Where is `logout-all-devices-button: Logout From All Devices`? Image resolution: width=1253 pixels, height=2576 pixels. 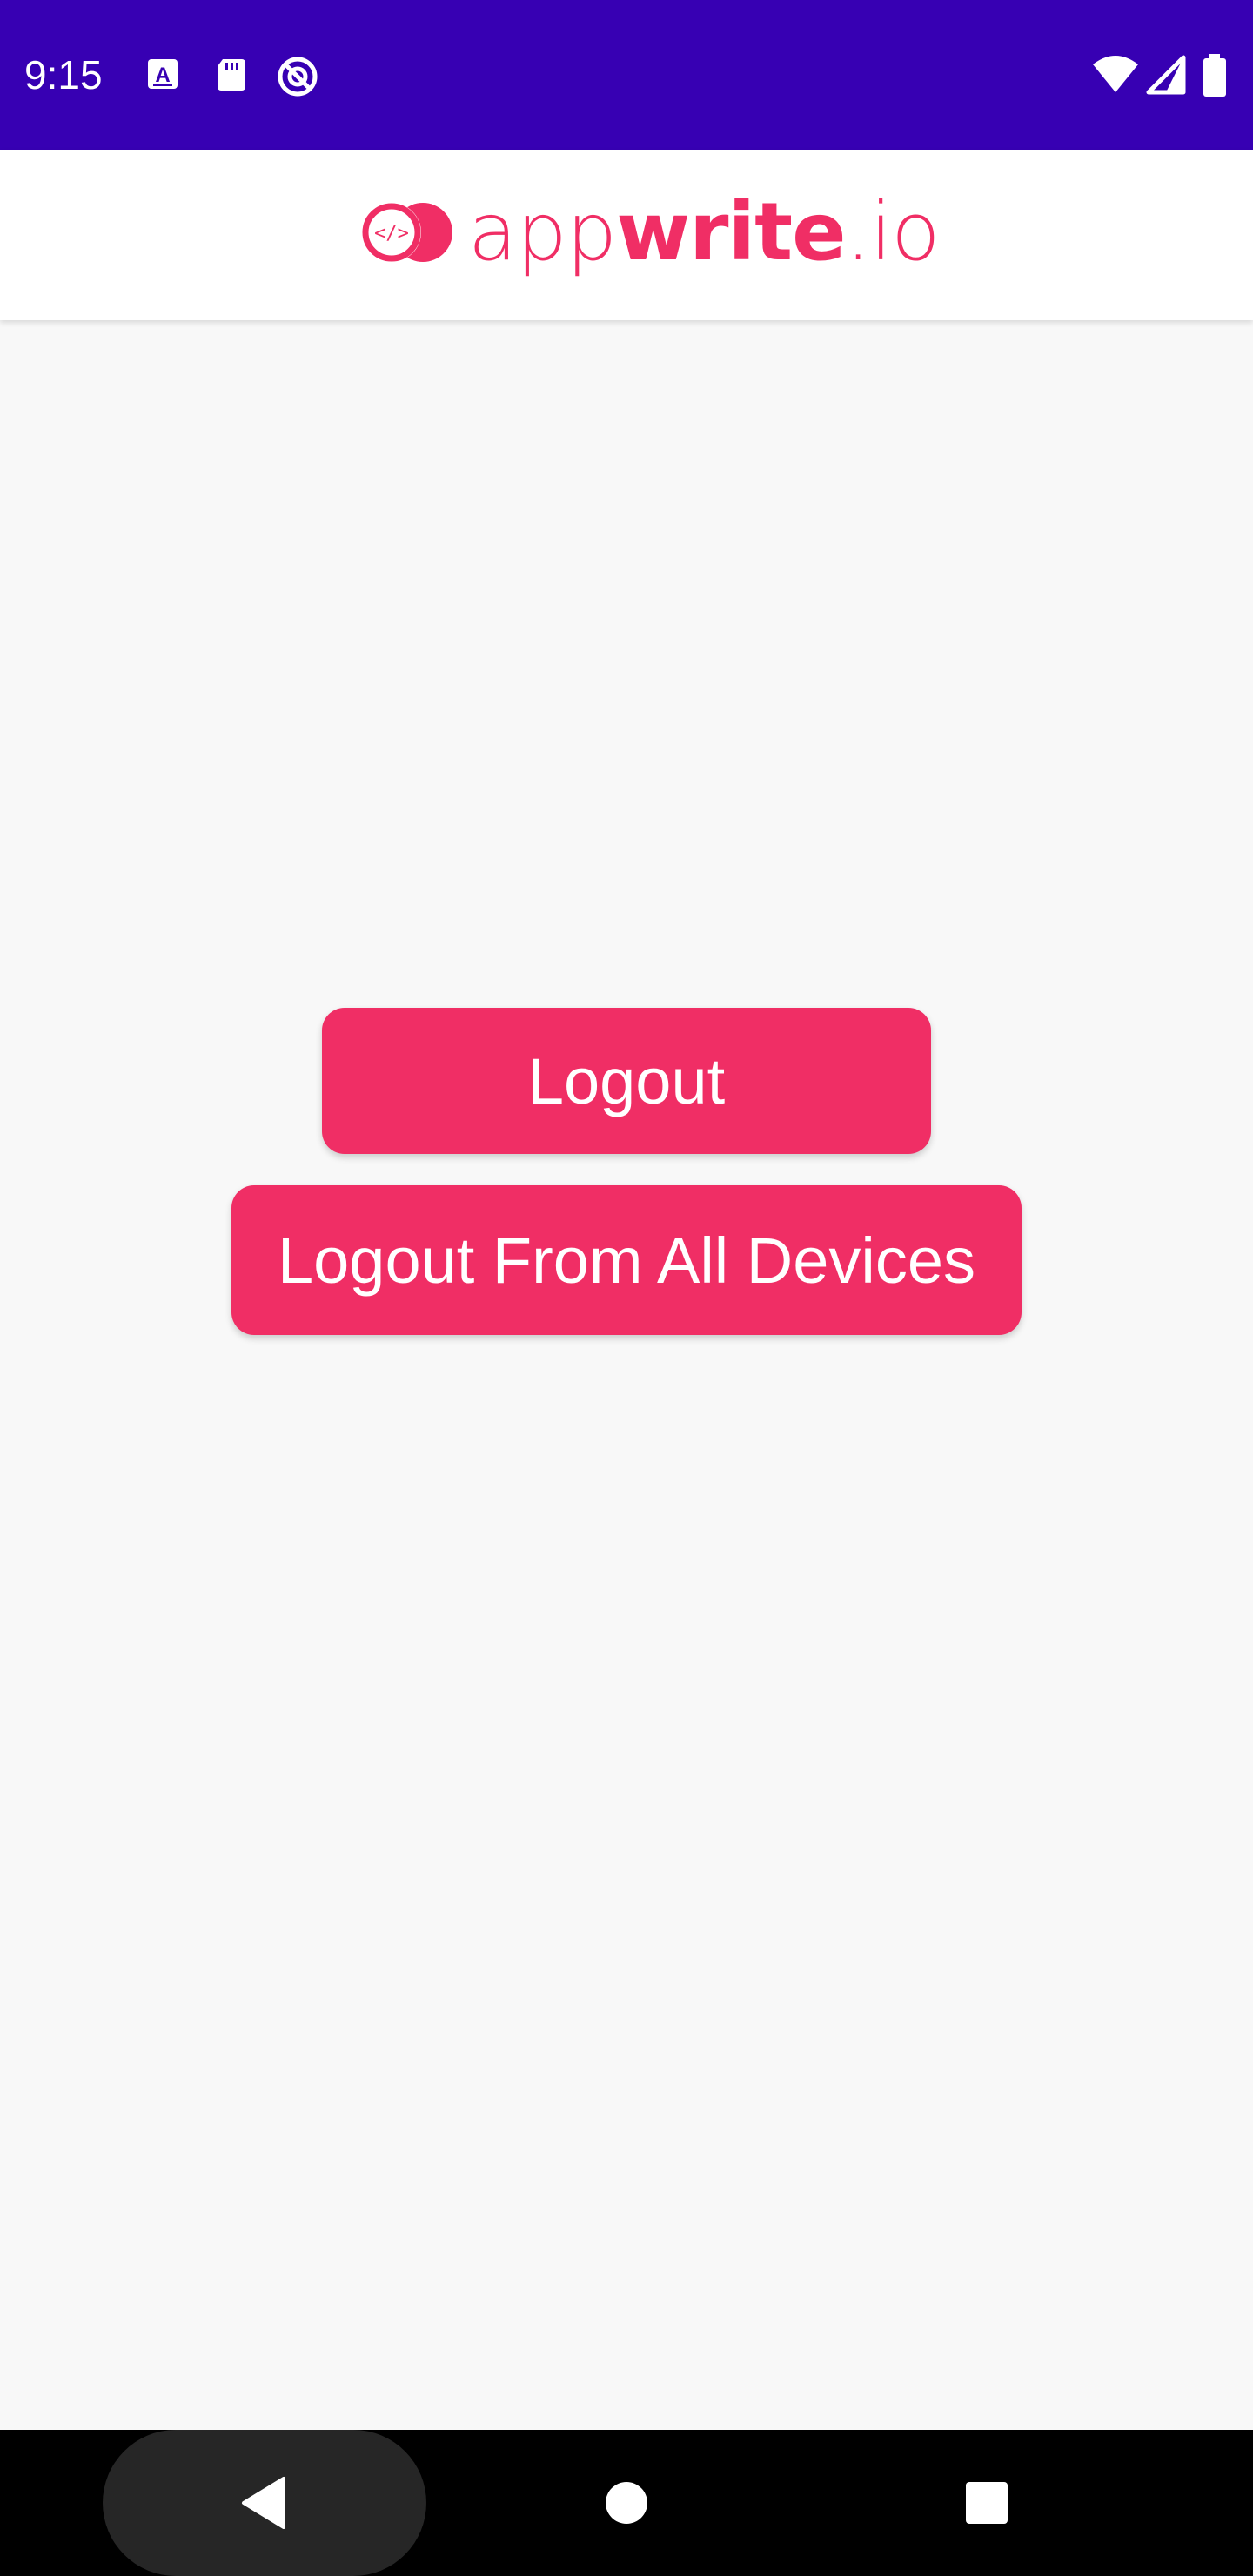 logout-all-devices-button: Logout From All Devices is located at coordinates (626, 1260).